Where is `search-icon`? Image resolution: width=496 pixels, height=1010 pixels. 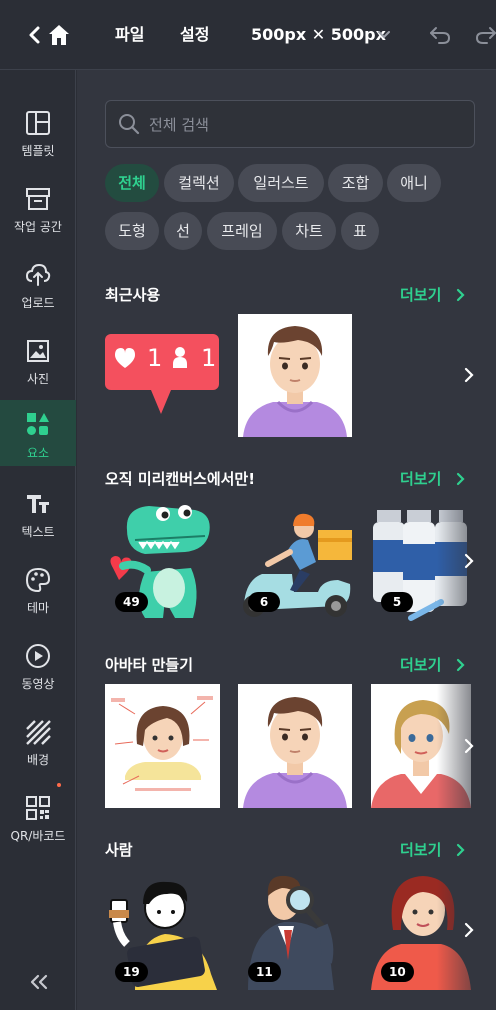
search-icon is located at coordinates (129, 124).